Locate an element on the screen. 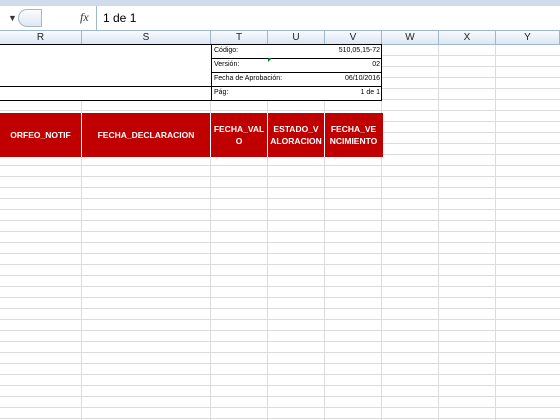 The height and width of the screenshot is (420, 560). fx-icon: fx is located at coordinates (84, 17).